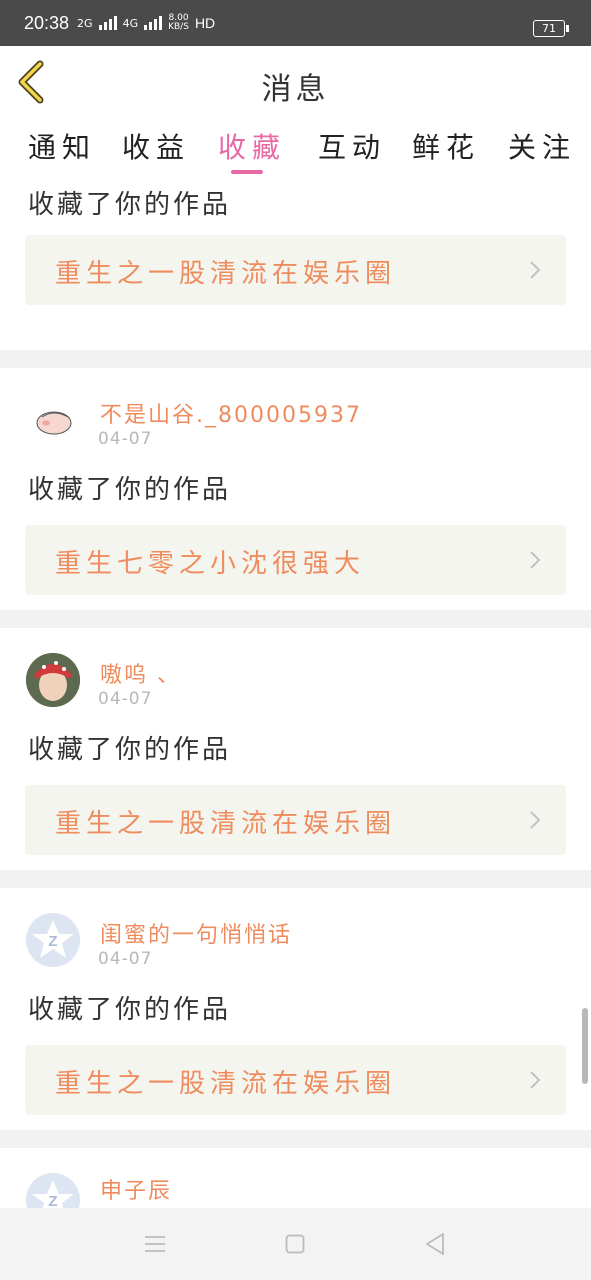  I want to click on scrollbar, so click(585, 1046).